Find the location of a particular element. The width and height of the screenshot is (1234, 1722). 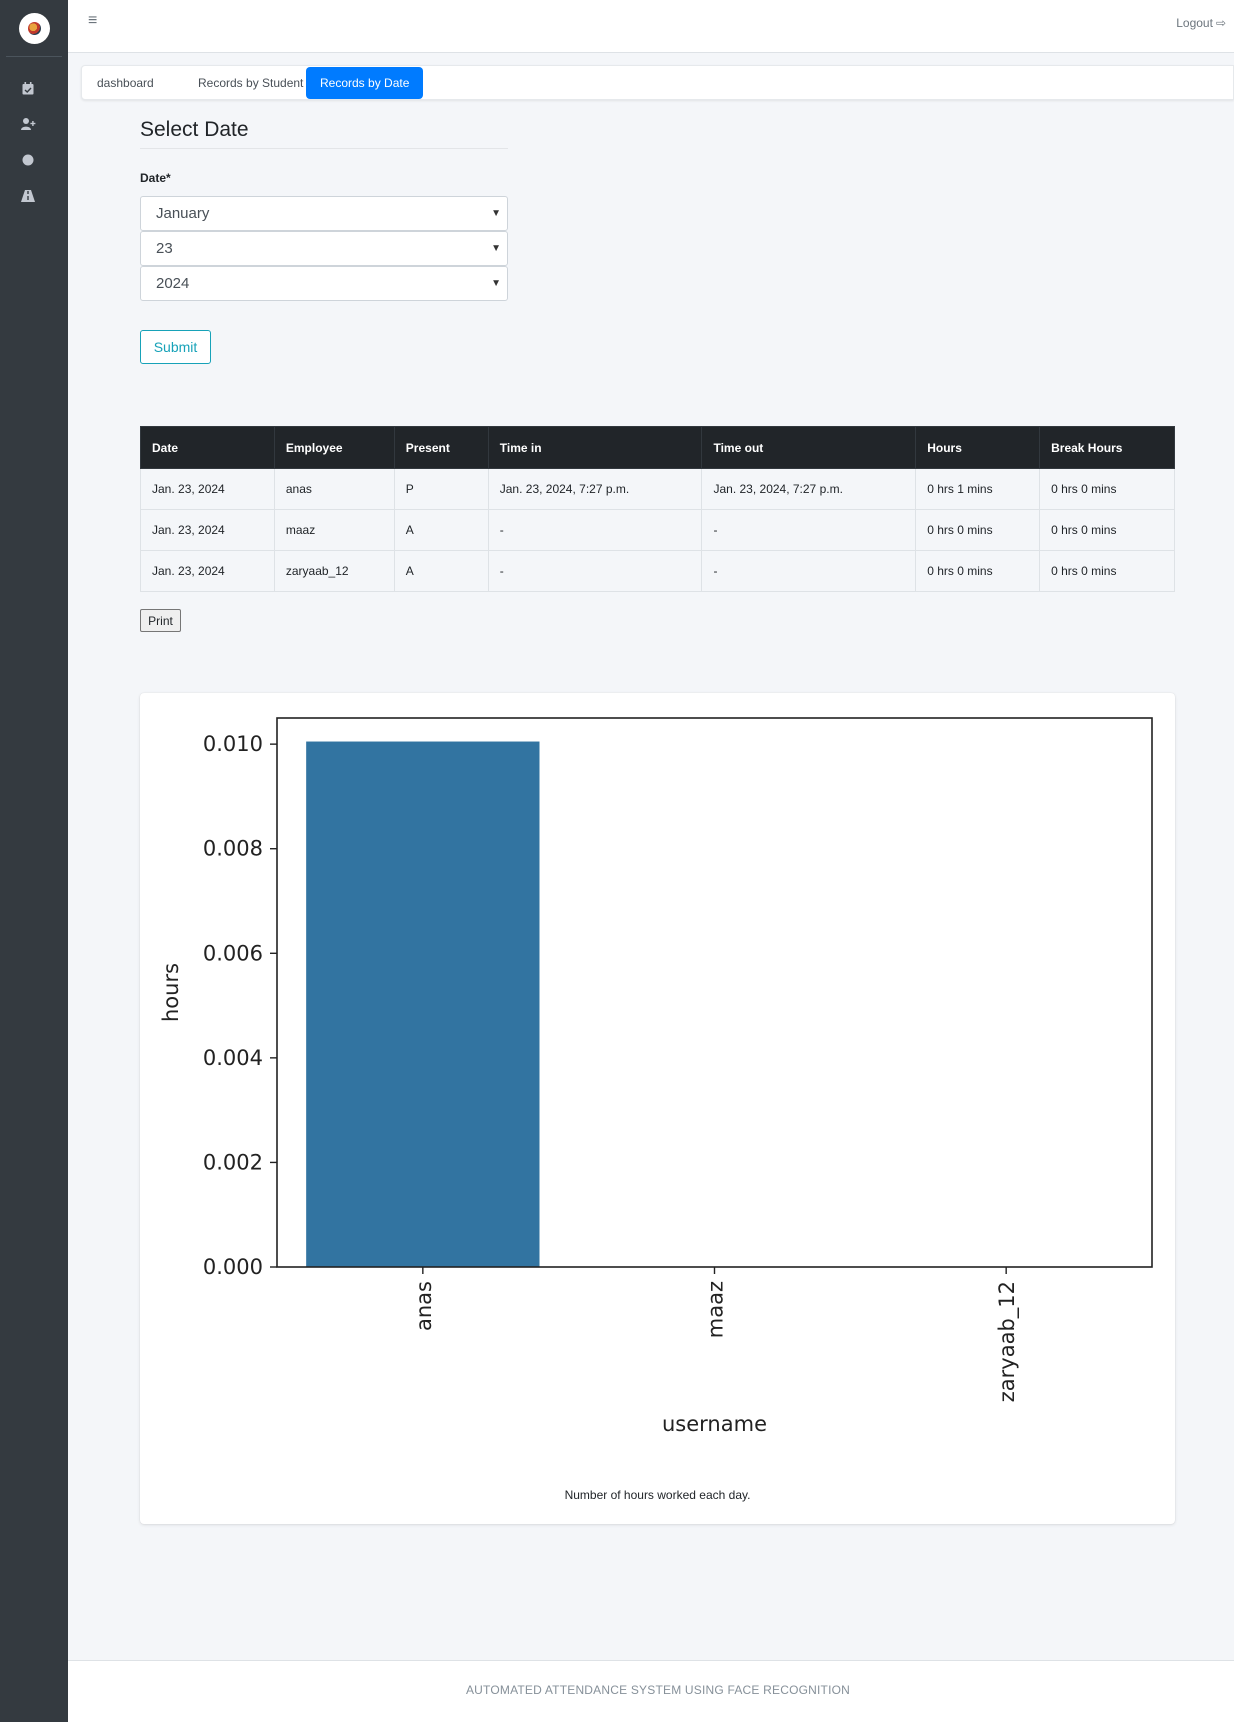

bar-anas is located at coordinates (423, 1004).